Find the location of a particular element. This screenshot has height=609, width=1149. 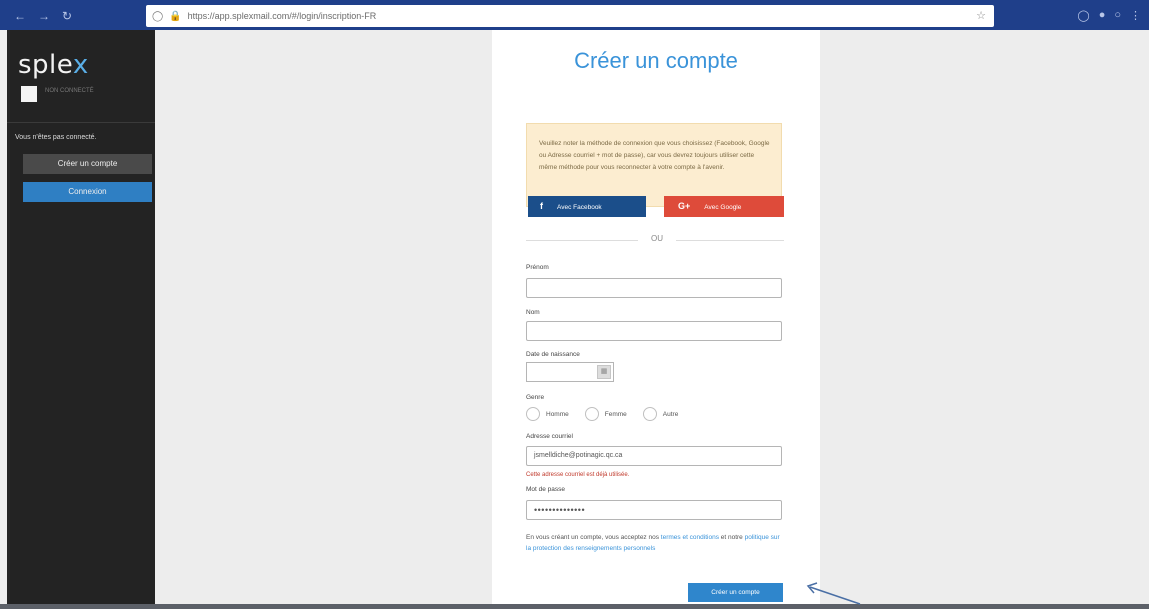

sidebar-divider is located at coordinates (81, 122).